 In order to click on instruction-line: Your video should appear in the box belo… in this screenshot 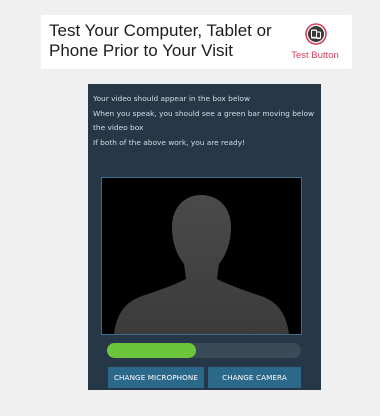, I will do `click(172, 98)`.